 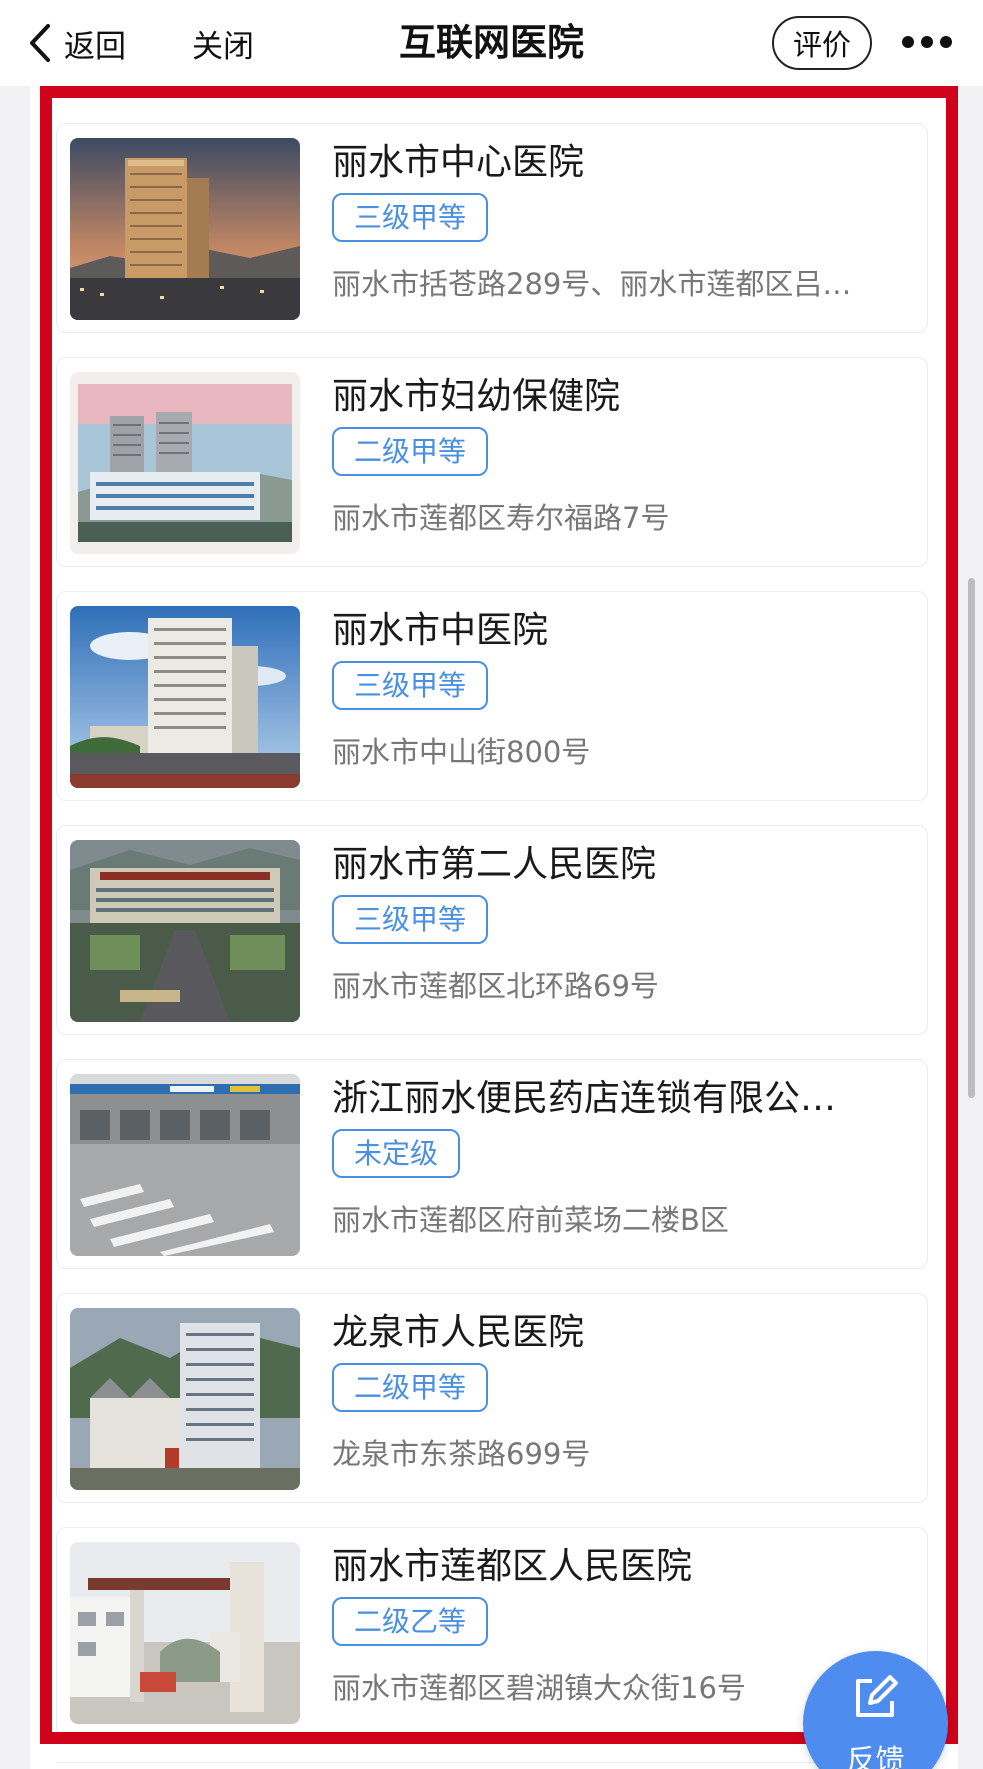 I want to click on edit-icon, so click(x=875, y=1700).